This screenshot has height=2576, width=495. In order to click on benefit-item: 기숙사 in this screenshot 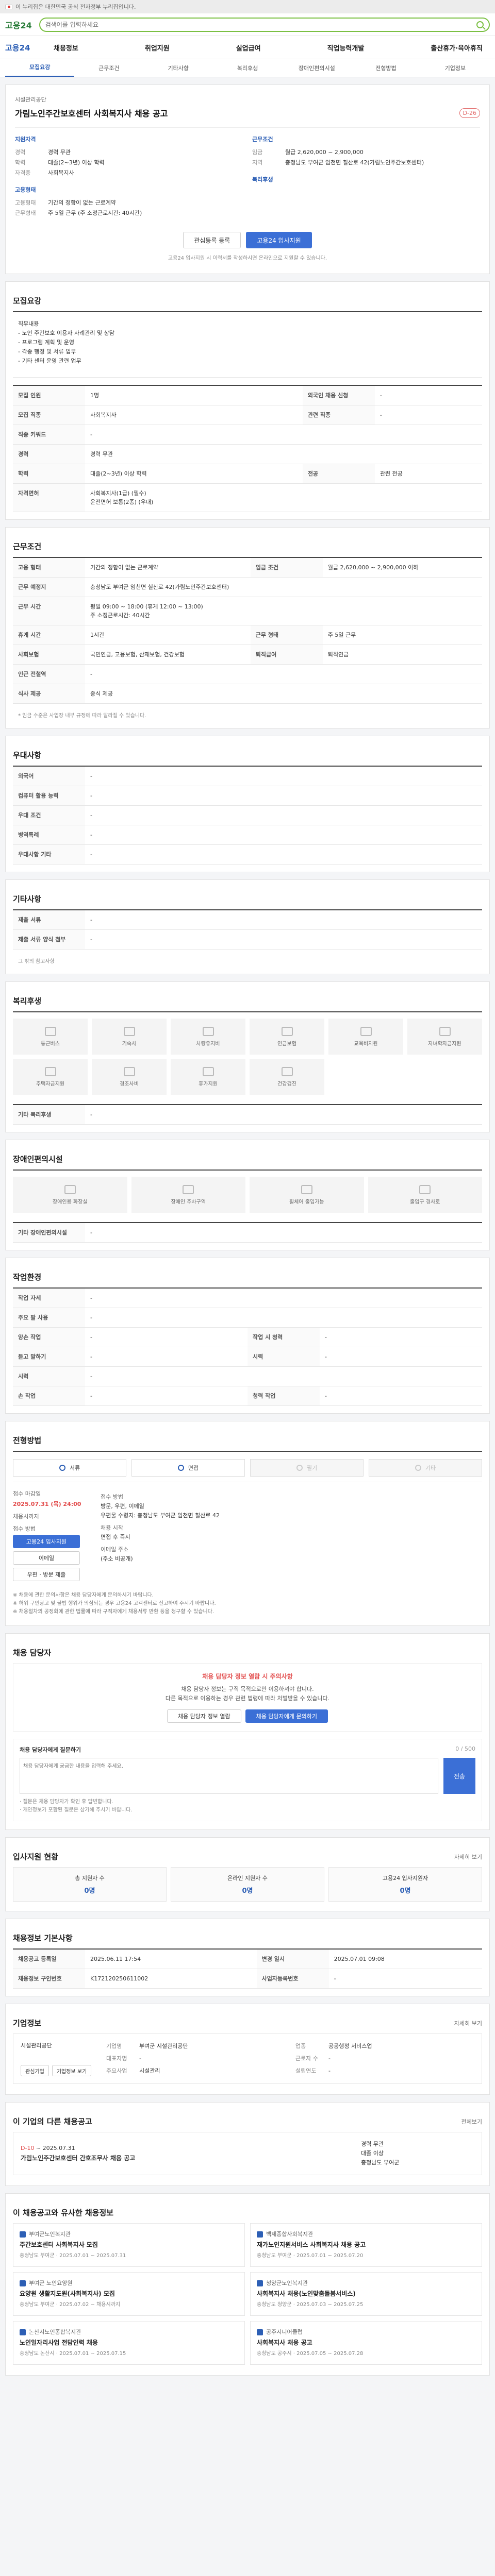, I will do `click(129, 1037)`.